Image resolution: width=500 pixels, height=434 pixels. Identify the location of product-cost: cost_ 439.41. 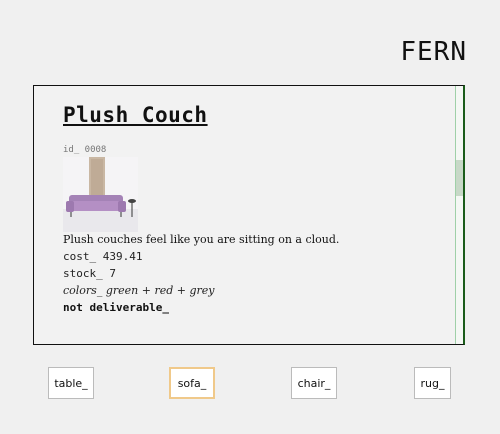
(103, 256).